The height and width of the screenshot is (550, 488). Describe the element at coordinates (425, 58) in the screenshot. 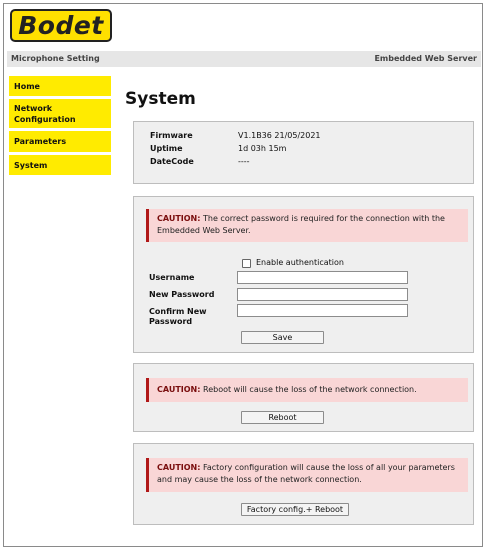

I see `header-server-label: Embedded Web Server` at that location.